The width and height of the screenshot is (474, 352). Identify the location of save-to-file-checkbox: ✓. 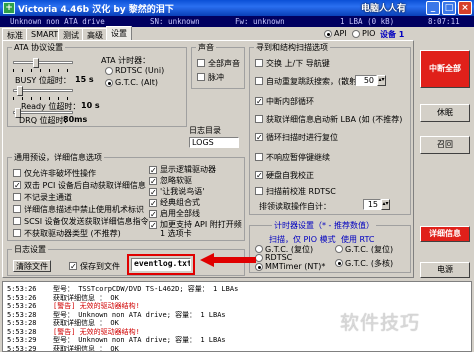
(73, 266).